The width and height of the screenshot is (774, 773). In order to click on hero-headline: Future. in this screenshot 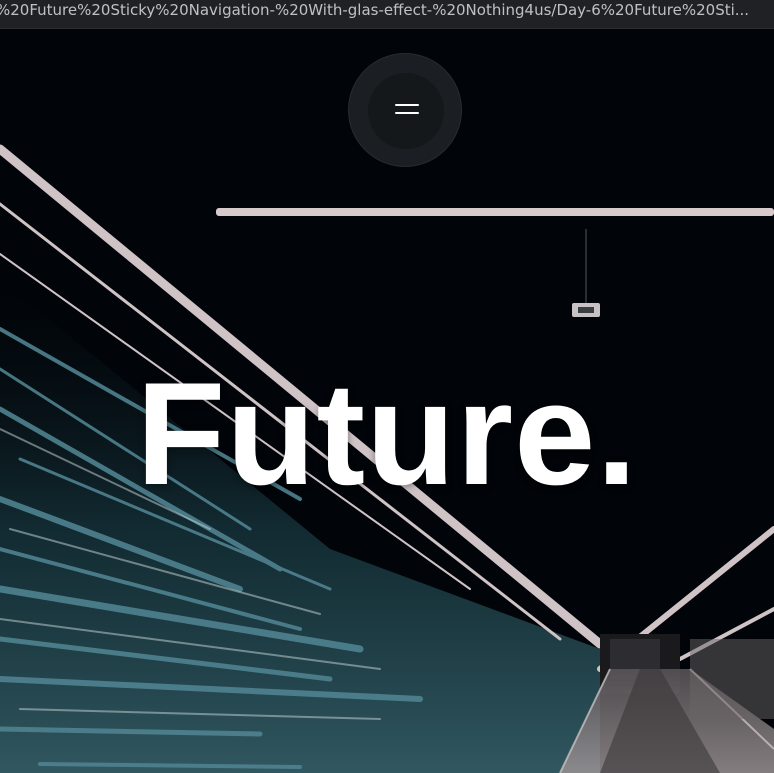, I will do `click(387, 433)`.